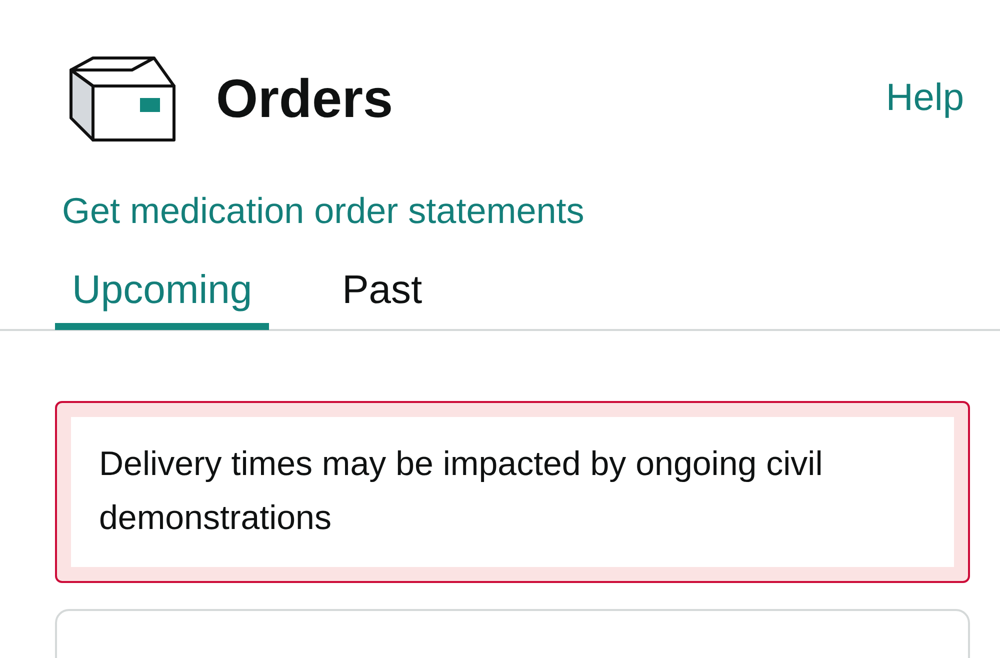  Describe the element at coordinates (122, 99) in the screenshot. I see `package-icon` at that location.